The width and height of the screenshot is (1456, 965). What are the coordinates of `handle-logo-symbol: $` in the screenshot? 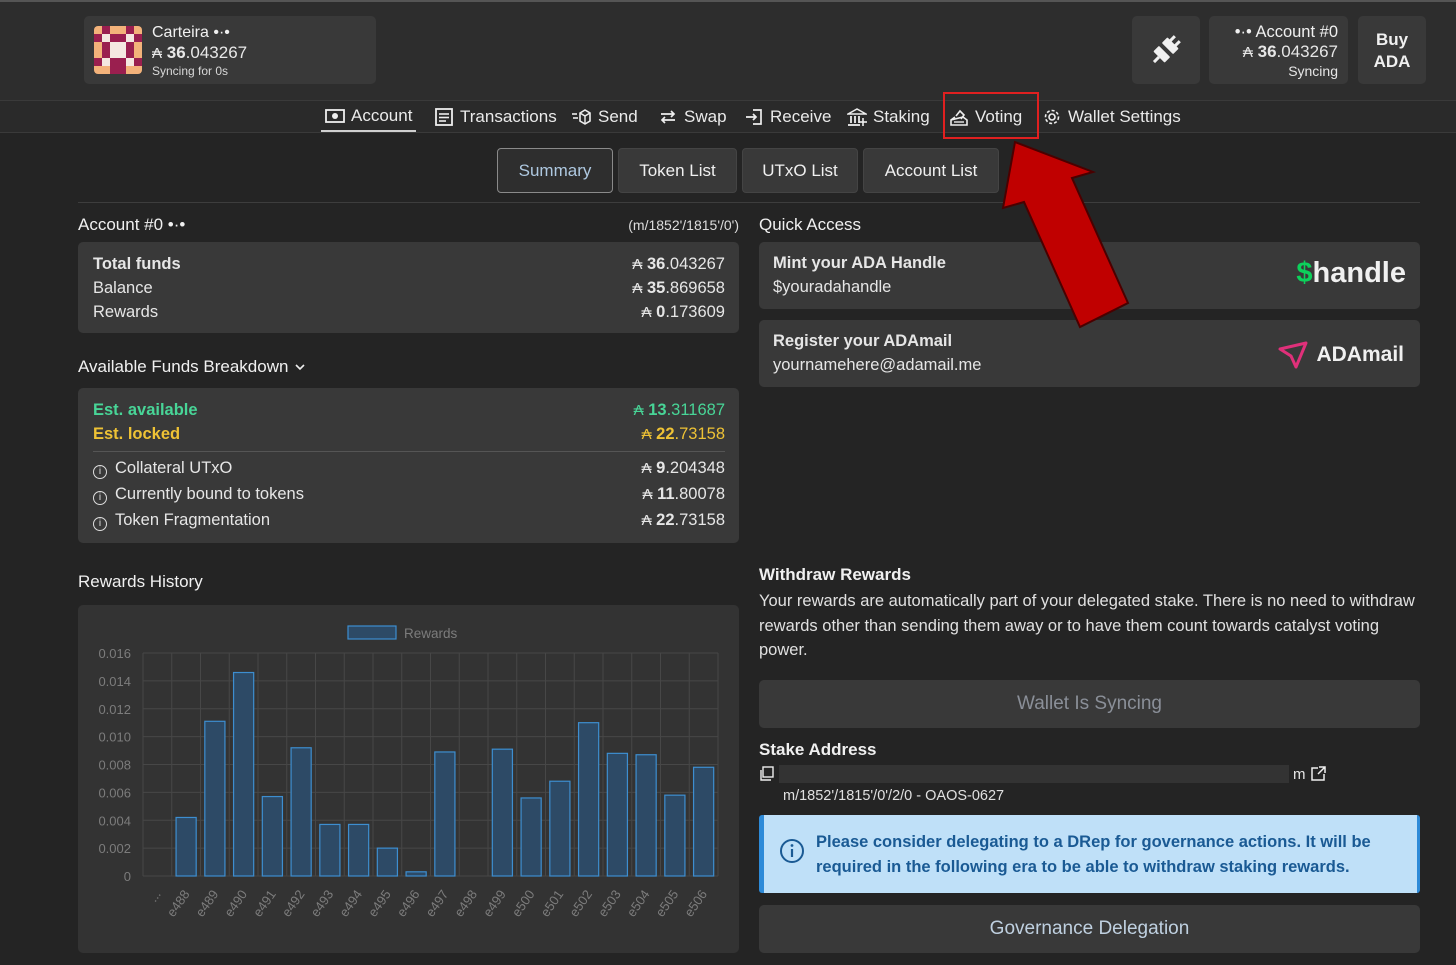 It's located at (1304, 273).